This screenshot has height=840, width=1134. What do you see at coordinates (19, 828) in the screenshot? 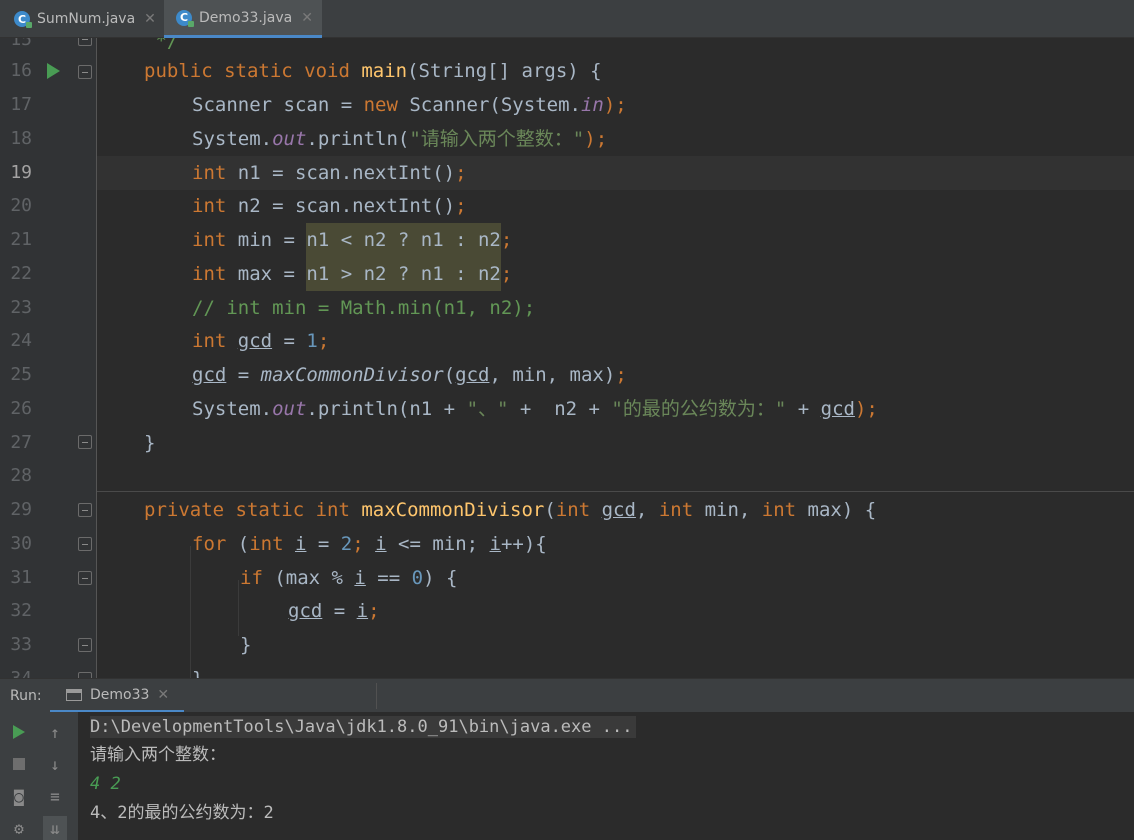
I see `settings-button: ⚙` at bounding box center [19, 828].